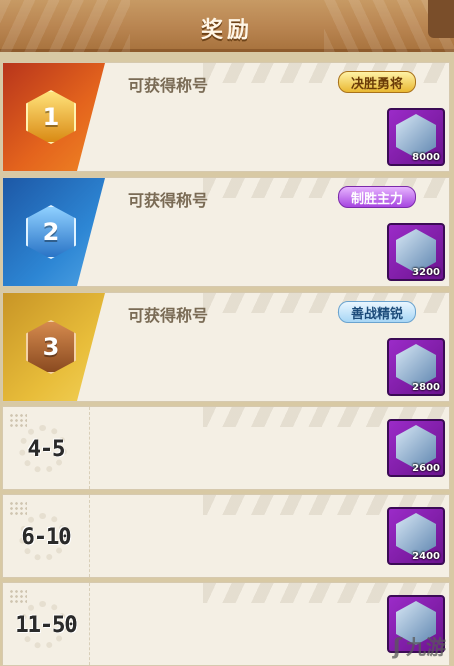 This screenshot has width=454, height=666. Describe the element at coordinates (426, 387) in the screenshot. I see `reward-quantity: 2800` at that location.